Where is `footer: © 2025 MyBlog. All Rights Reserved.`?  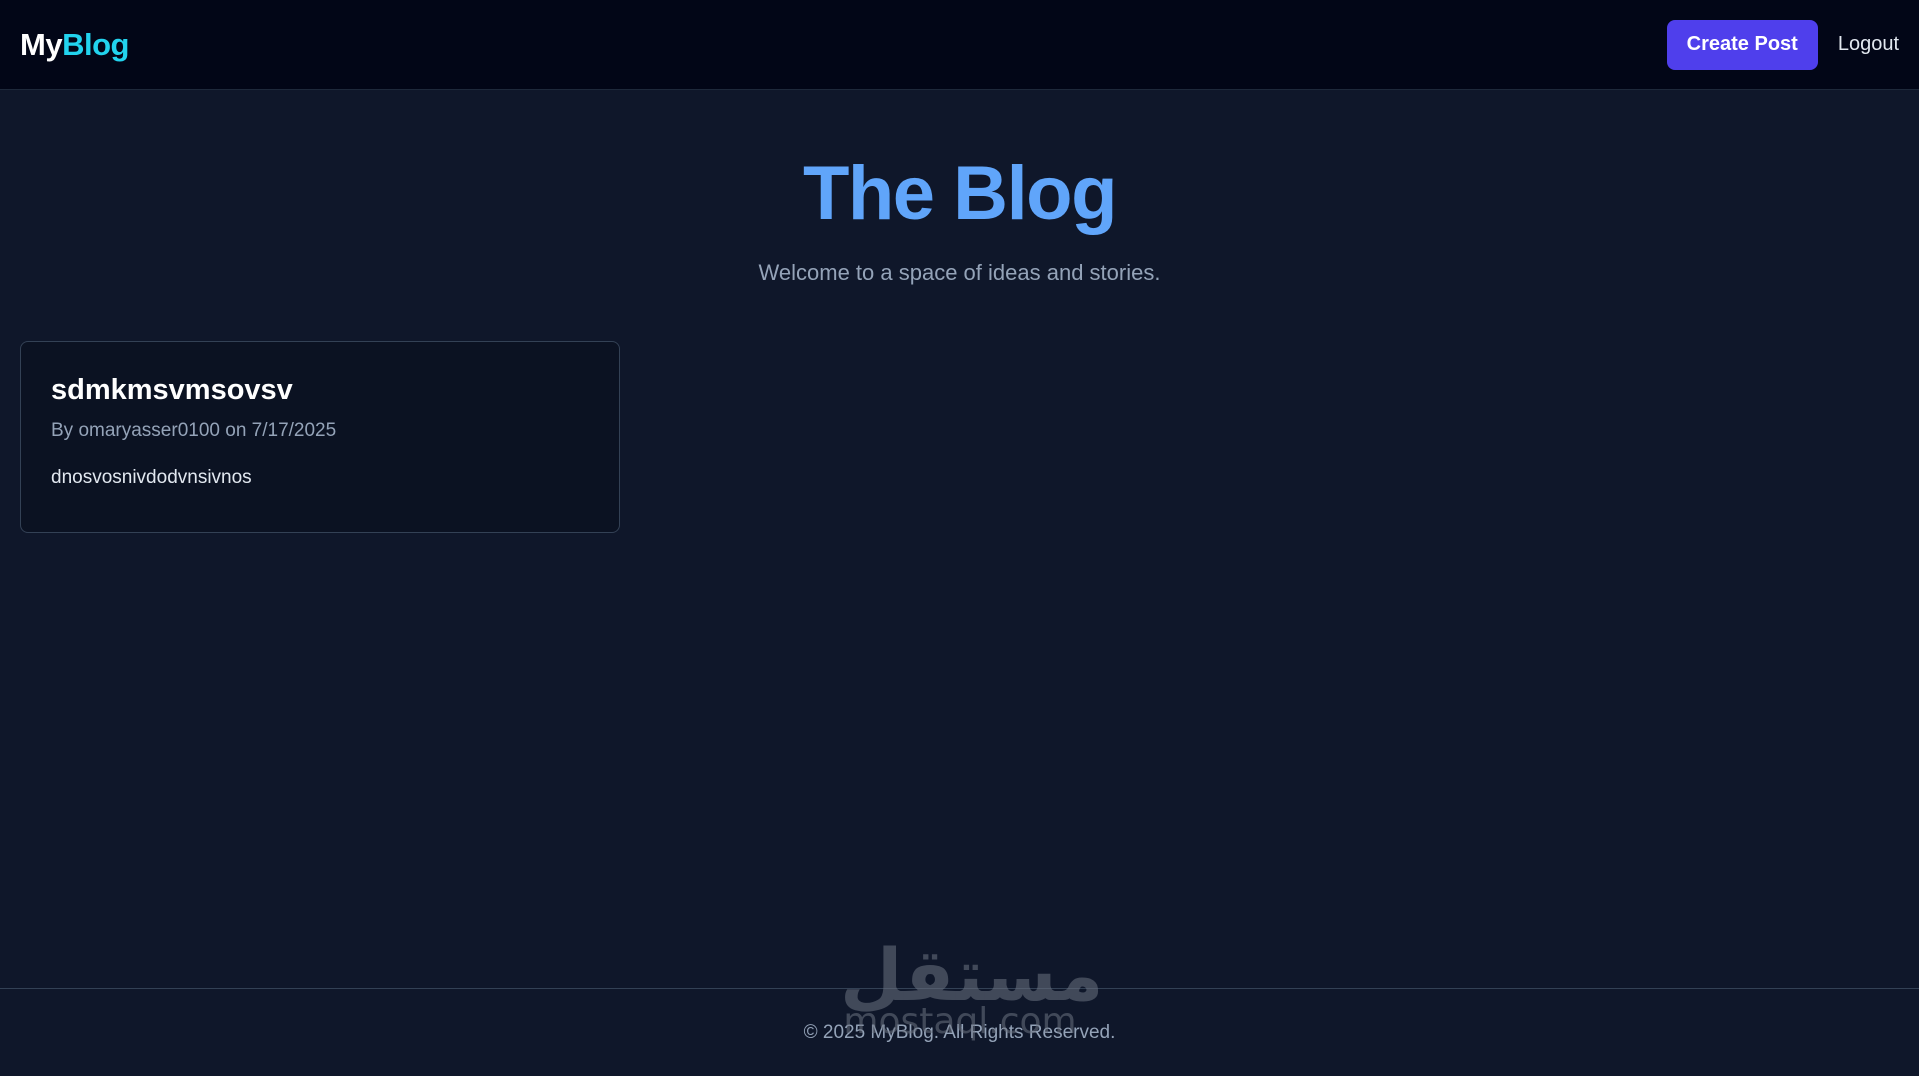 footer: © 2025 MyBlog. All Rights Reserved. is located at coordinates (959, 1032).